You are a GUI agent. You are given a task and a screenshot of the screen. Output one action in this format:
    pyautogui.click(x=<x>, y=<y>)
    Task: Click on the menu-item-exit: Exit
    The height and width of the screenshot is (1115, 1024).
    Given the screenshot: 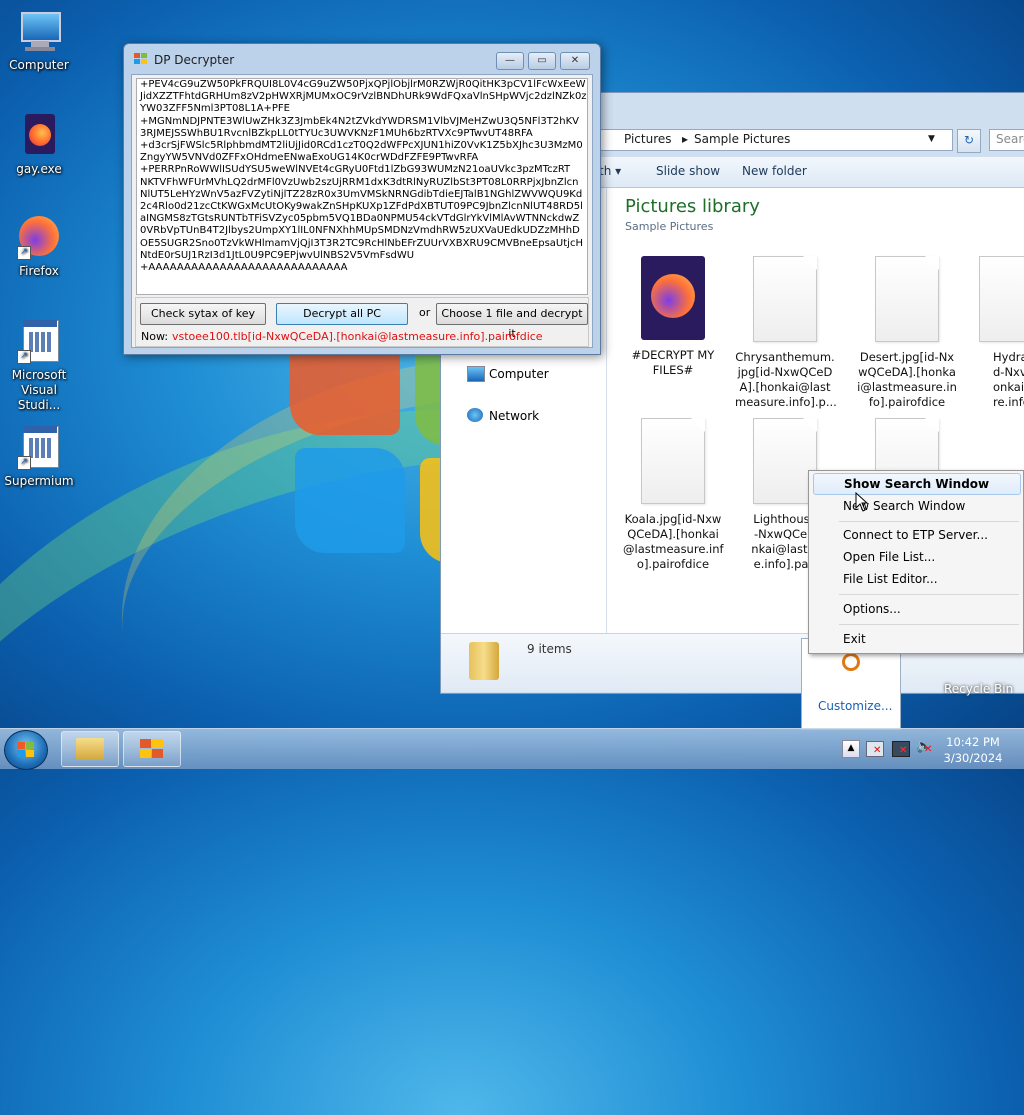 What is the action you would take?
    pyautogui.click(x=916, y=639)
    